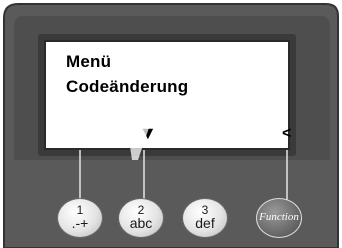 The width and height of the screenshot is (342, 248). I want to click on back-indicator: <, so click(287, 133).